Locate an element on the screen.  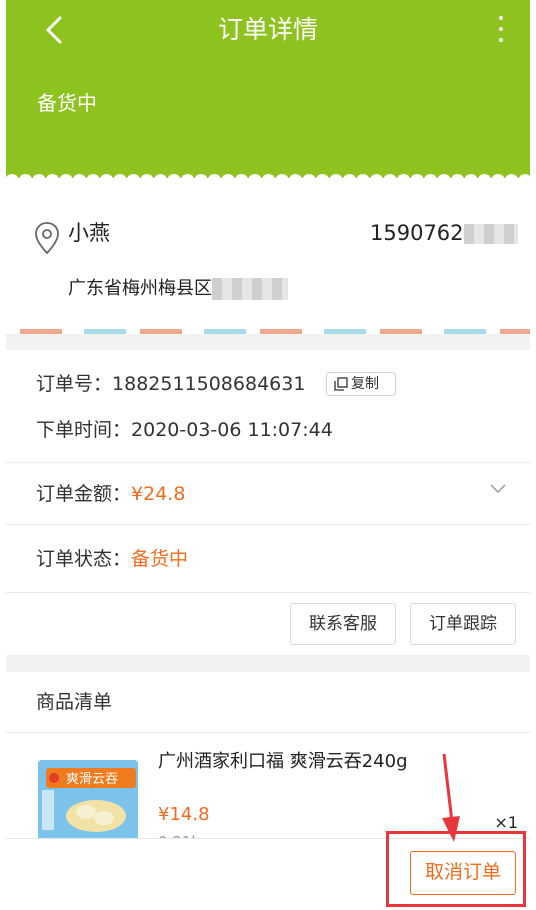
order-number-value: 1882511508684631 is located at coordinates (209, 384).